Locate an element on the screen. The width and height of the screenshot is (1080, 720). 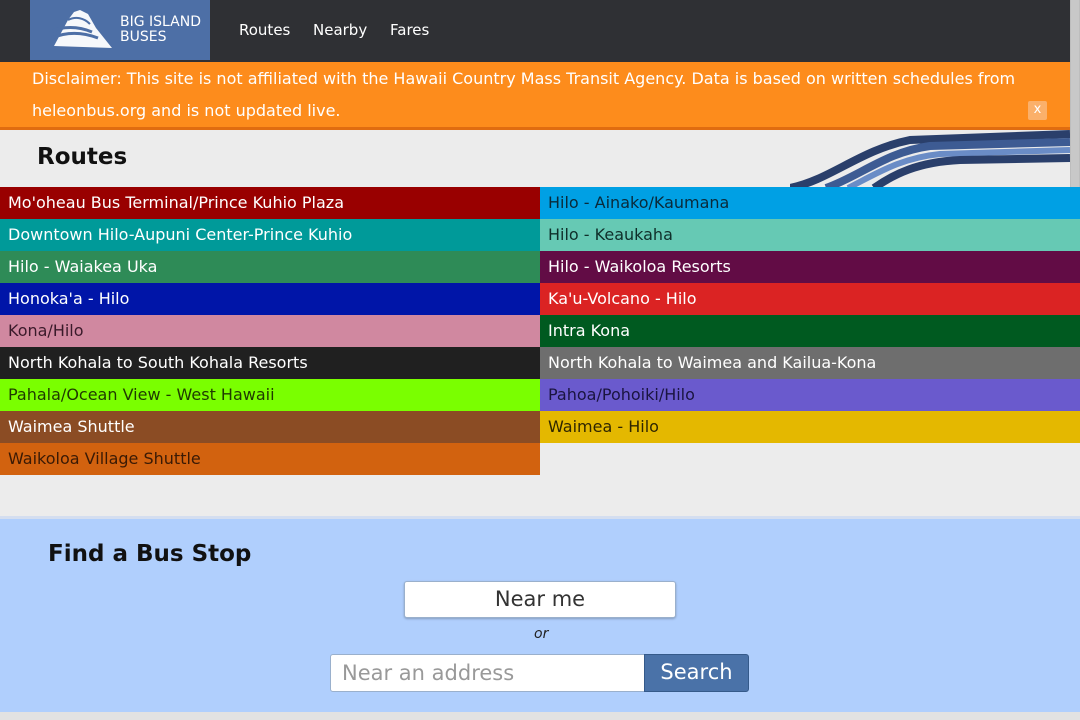
nav-link-fares: Fares is located at coordinates (409, 30).